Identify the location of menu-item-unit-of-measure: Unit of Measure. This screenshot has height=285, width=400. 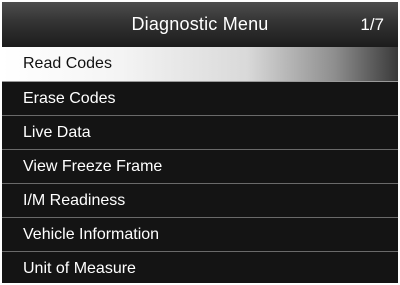
(200, 267).